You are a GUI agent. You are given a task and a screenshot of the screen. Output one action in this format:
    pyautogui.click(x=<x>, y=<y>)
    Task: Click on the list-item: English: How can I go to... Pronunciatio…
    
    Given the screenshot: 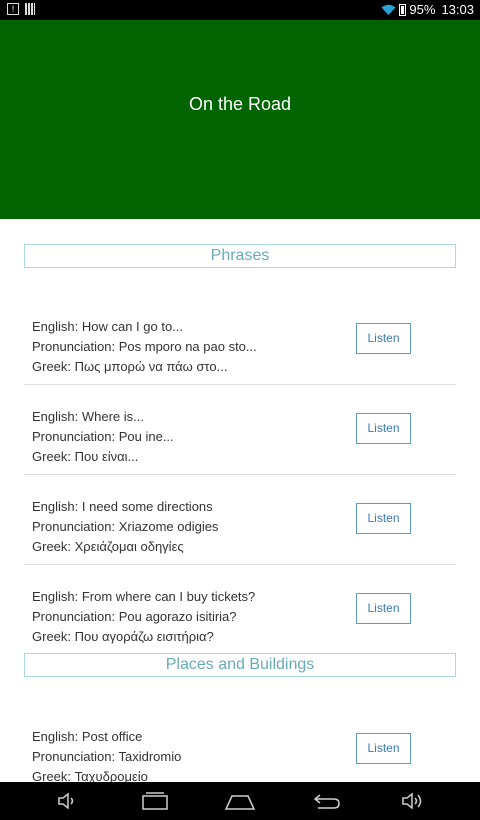 What is the action you would take?
    pyautogui.click(x=240, y=341)
    